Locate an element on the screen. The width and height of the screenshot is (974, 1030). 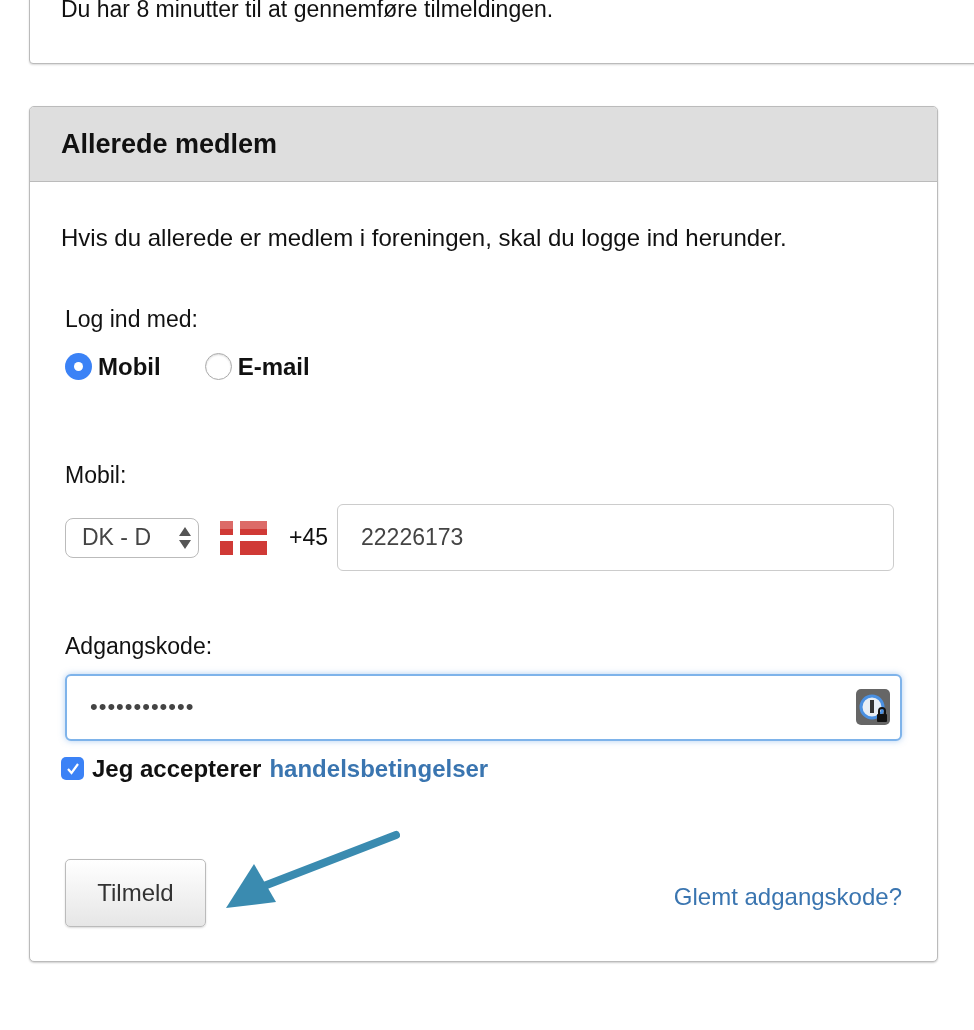
terms-link: handelsbetingelser is located at coordinates (379, 768).